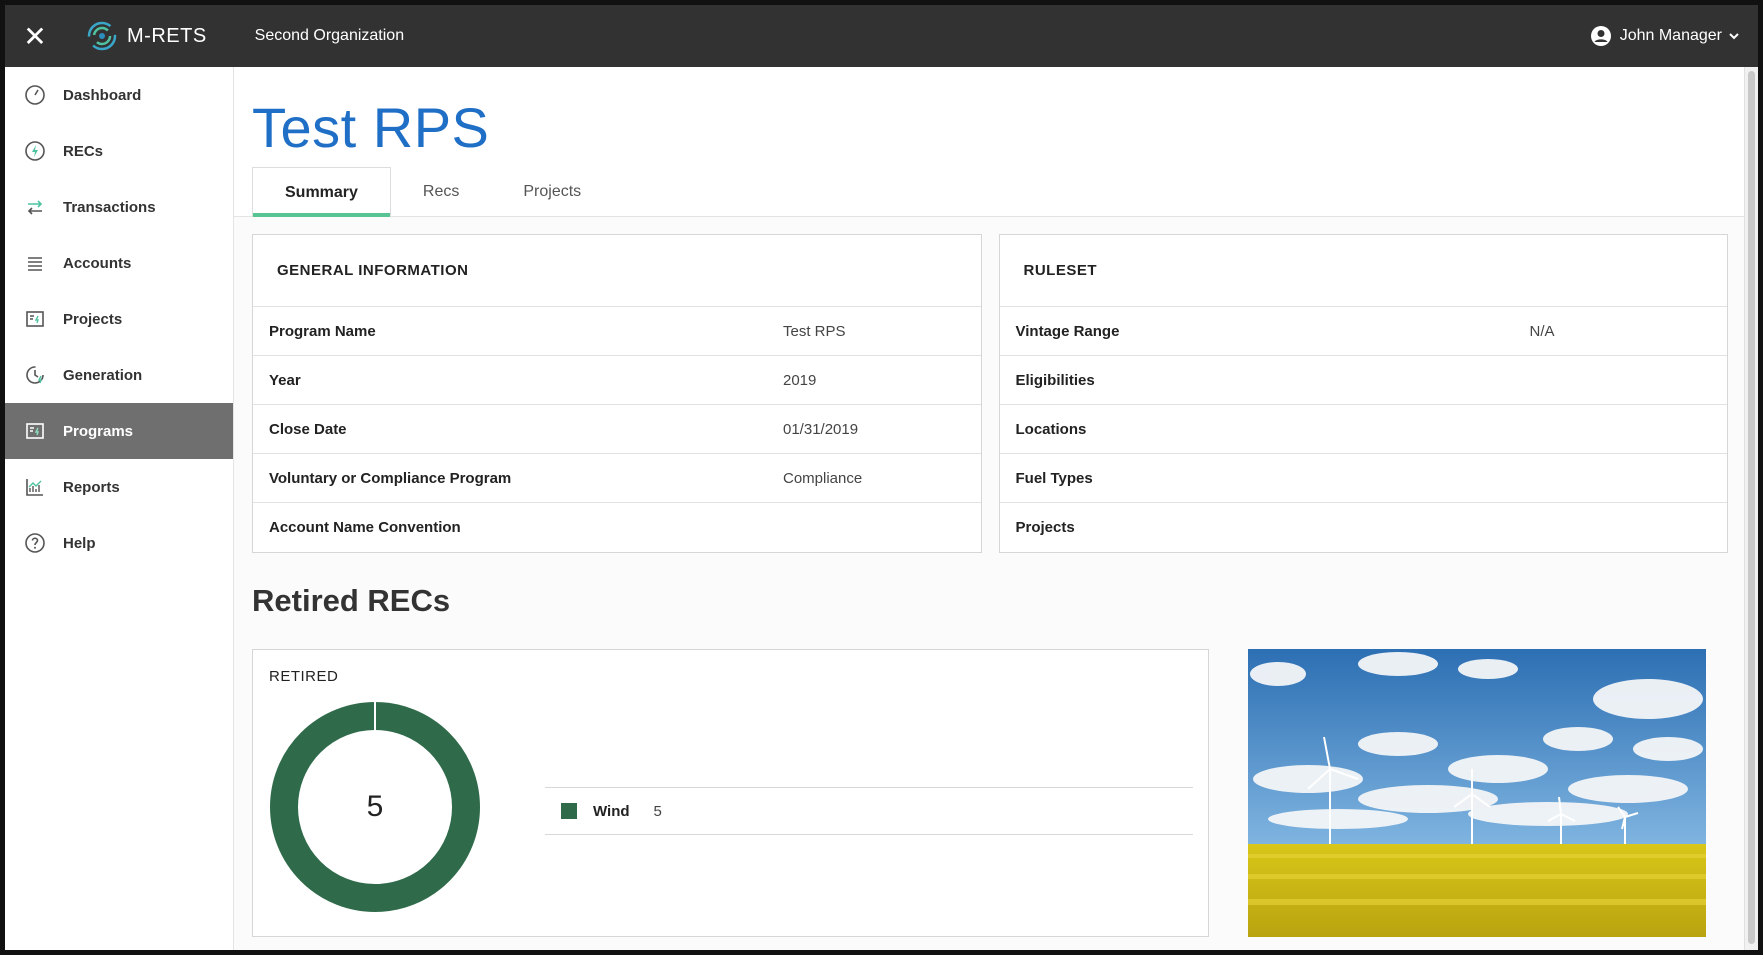 The image size is (1763, 955). Describe the element at coordinates (989, 142) in the screenshot. I see `page-header: Test RPS Summary Recs Projects` at that location.